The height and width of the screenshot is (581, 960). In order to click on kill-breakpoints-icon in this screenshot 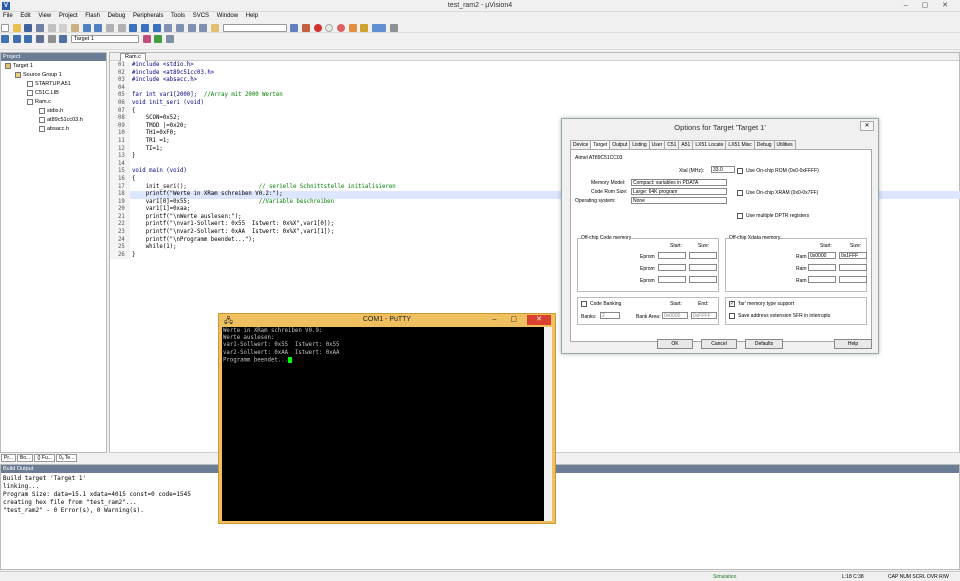, I will do `click(341, 28)`.